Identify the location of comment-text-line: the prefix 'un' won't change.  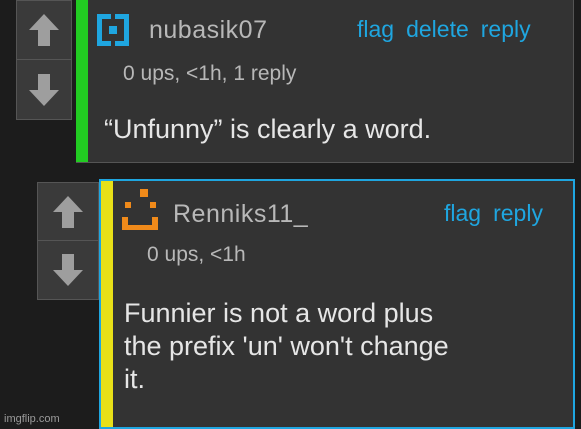
(286, 346).